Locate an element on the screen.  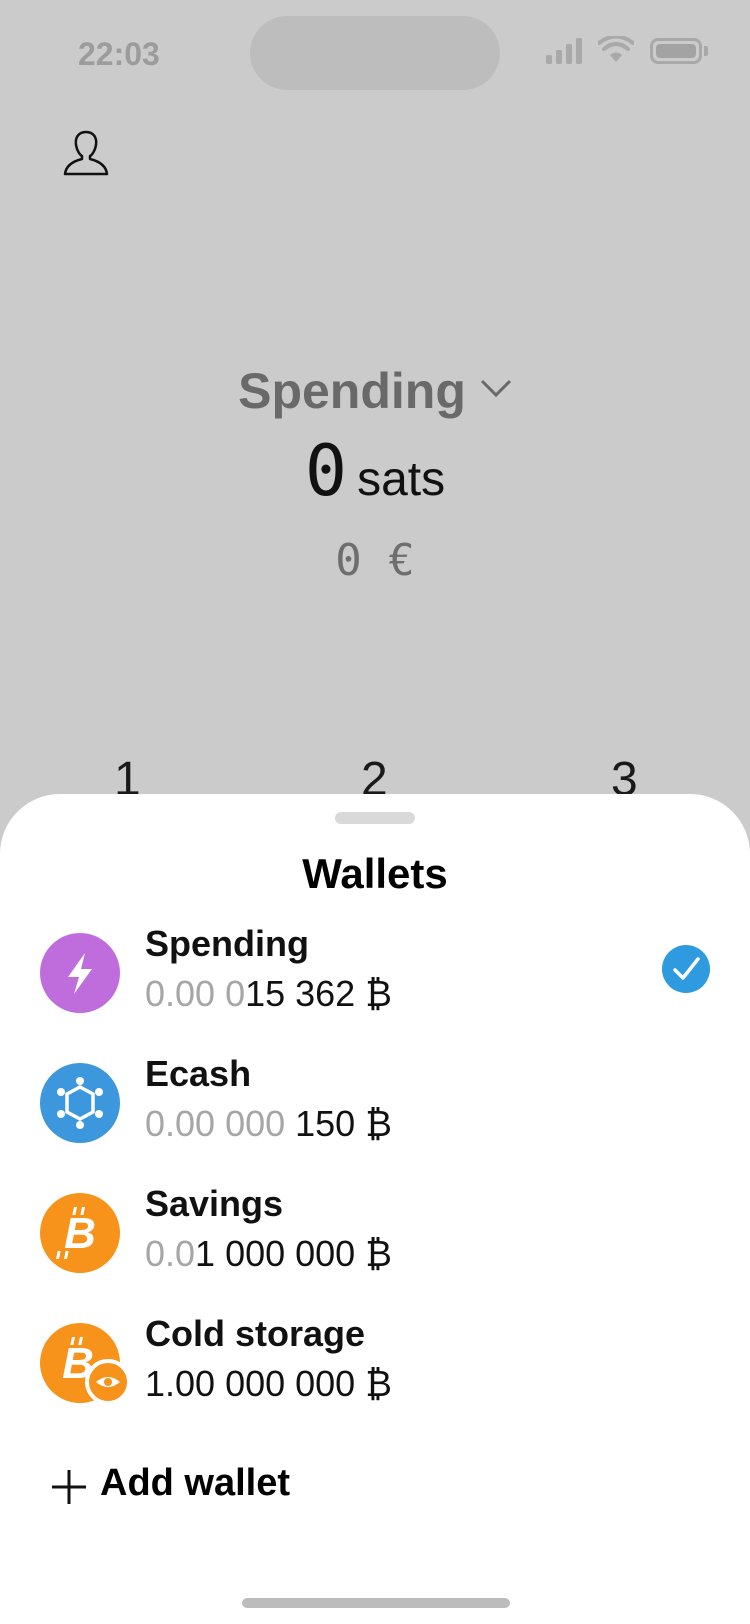
sheet-grabber is located at coordinates (375, 818).